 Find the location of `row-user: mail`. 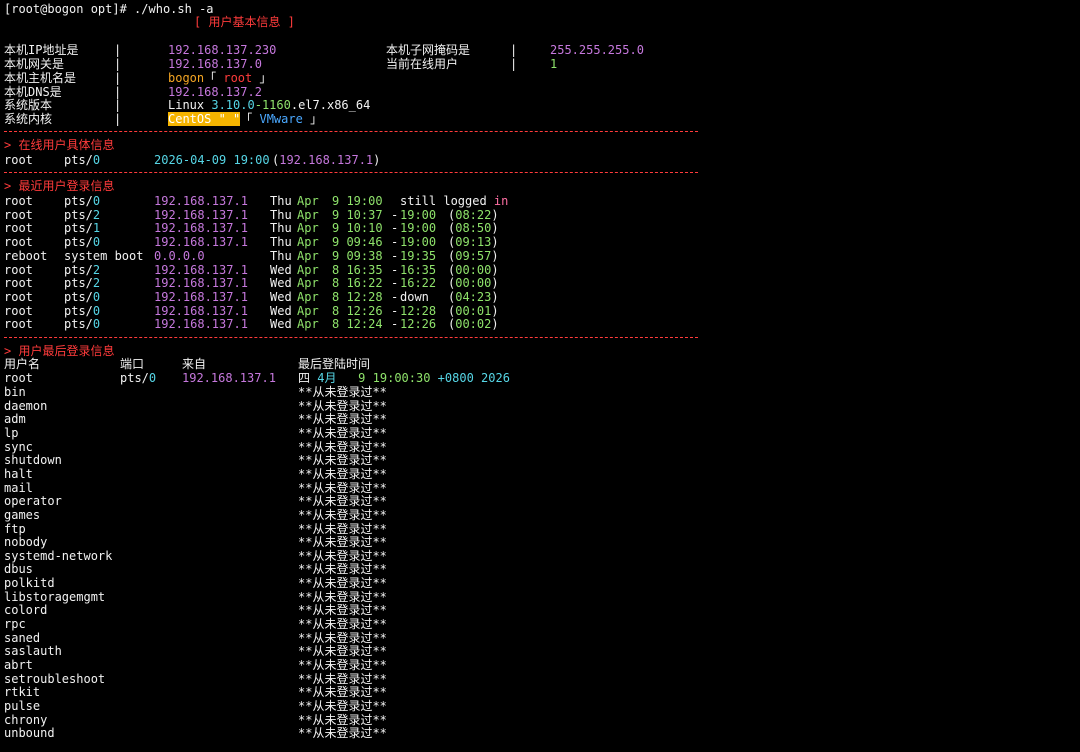

row-user: mail is located at coordinates (18, 487).